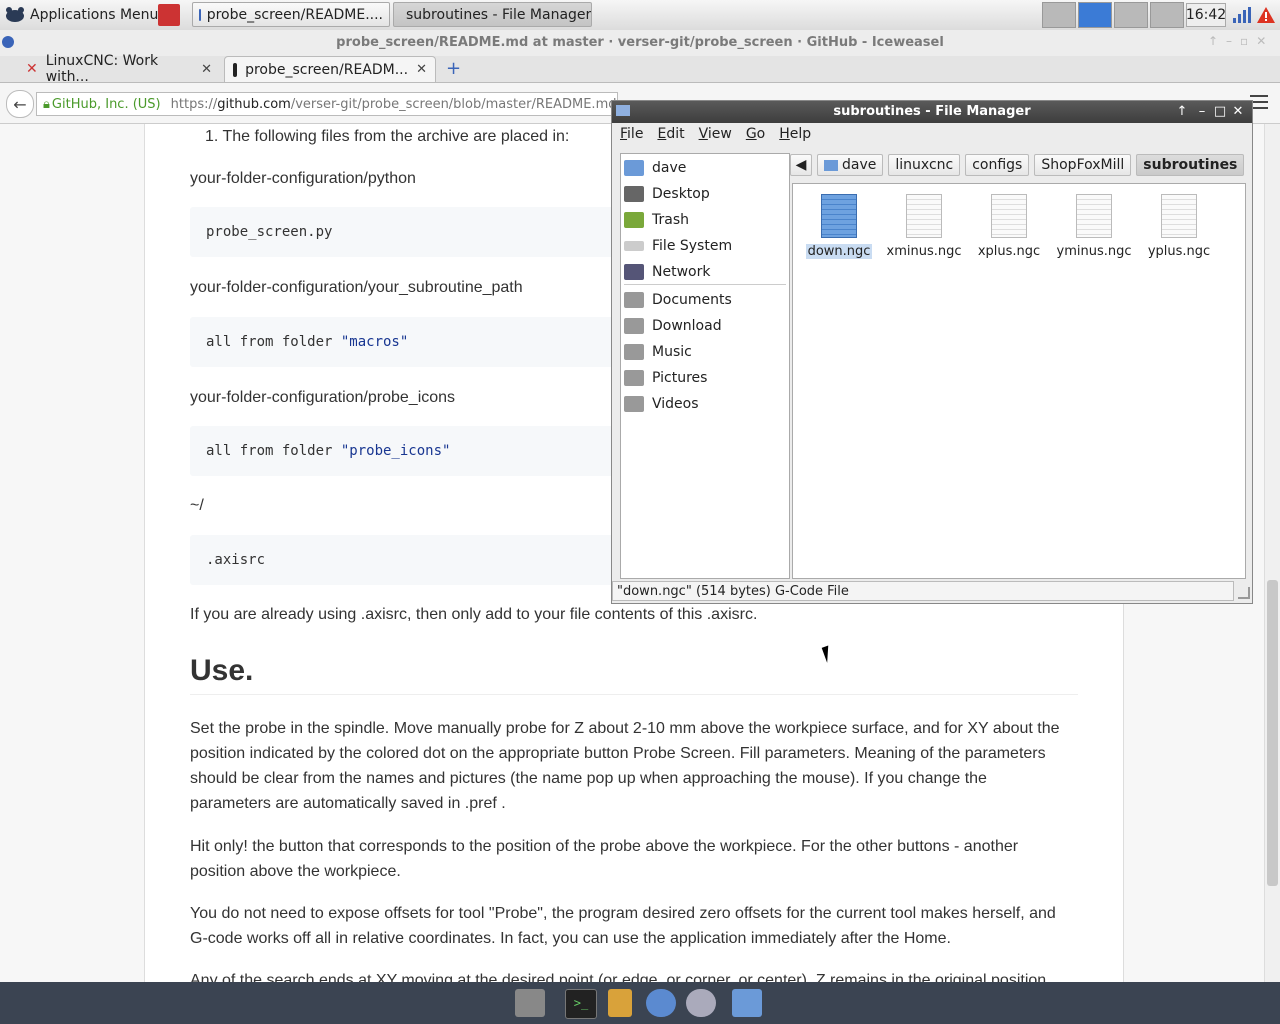 Image resolution: width=1280 pixels, height=1024 pixels. I want to click on sidebar-item-pictures: Pictures, so click(705, 378).